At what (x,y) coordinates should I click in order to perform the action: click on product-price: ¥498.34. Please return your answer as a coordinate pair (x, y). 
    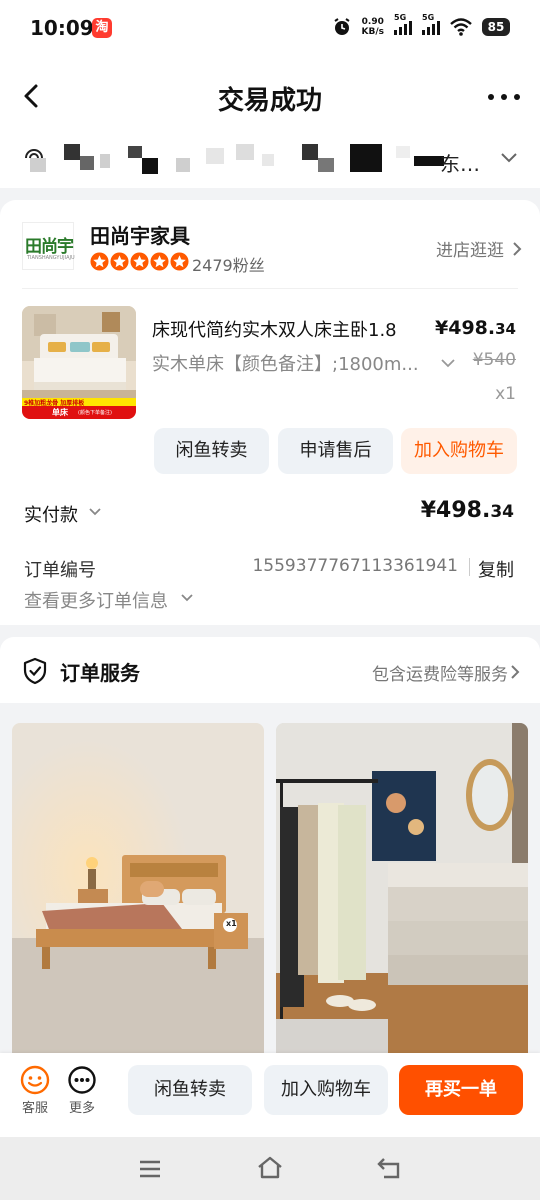
    Looking at the image, I should click on (475, 328).